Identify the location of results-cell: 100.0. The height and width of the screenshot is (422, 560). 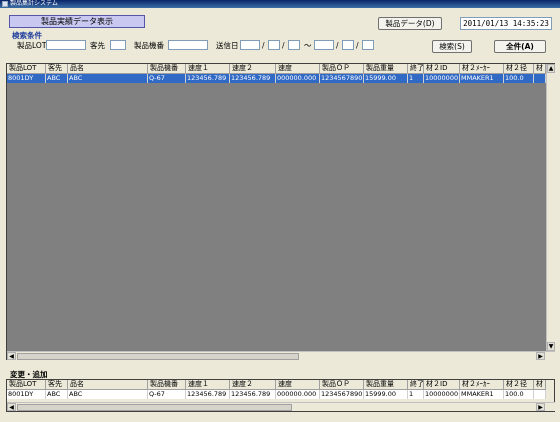
(519, 78).